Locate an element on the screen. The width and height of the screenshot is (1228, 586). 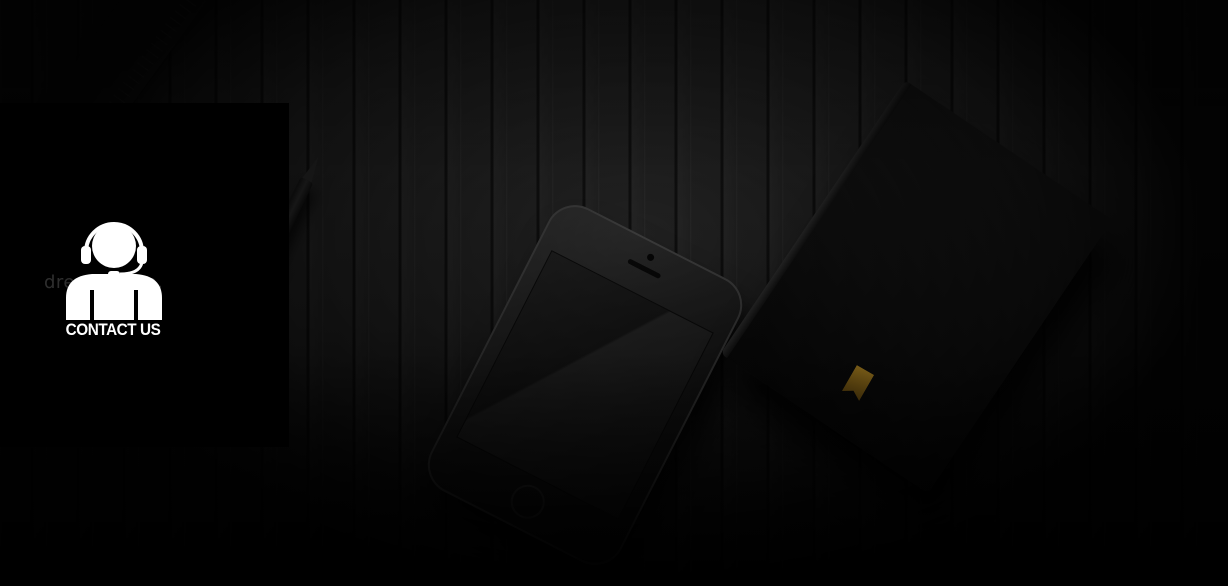
ear-cup-left is located at coordinates (86, 255).